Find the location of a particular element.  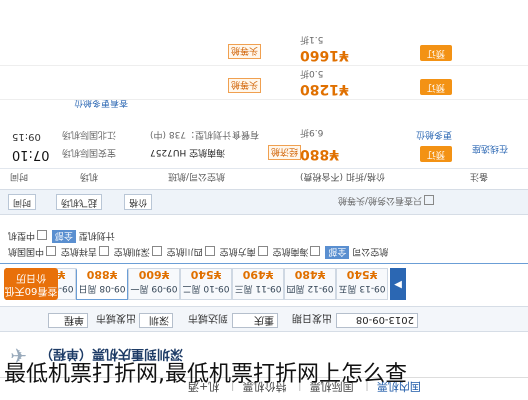

sort-bar: 时间 起飞机场 价格 只查看公务舱/头等舱 is located at coordinates (264, 202).